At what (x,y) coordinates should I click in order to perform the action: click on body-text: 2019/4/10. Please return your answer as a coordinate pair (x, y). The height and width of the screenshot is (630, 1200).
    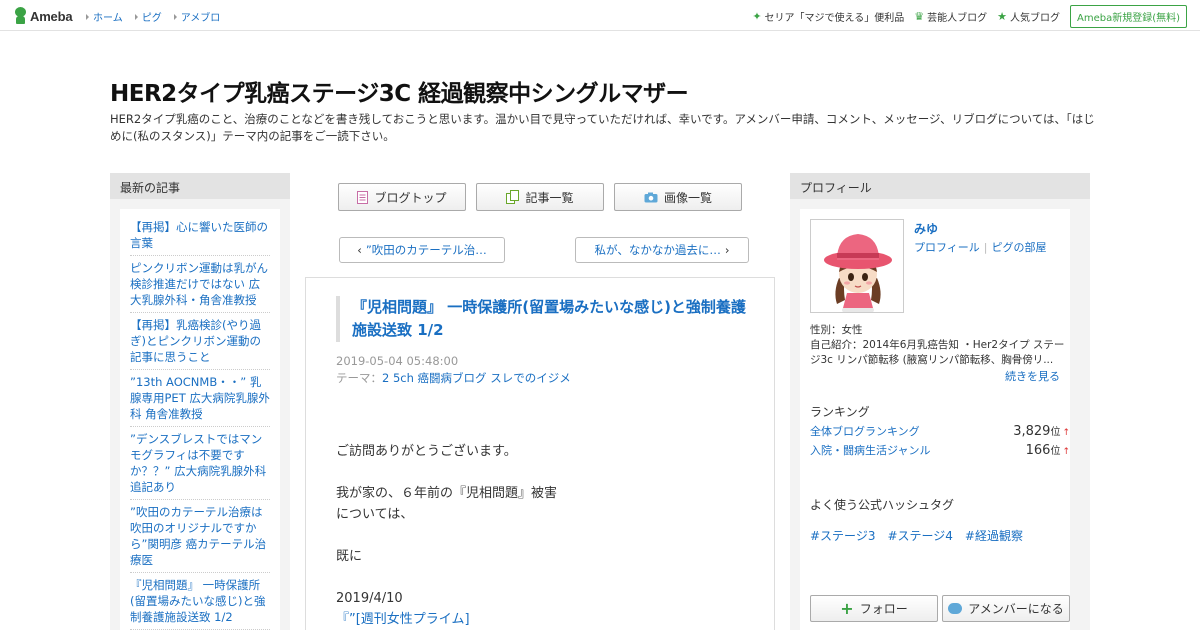
    Looking at the image, I should click on (369, 598).